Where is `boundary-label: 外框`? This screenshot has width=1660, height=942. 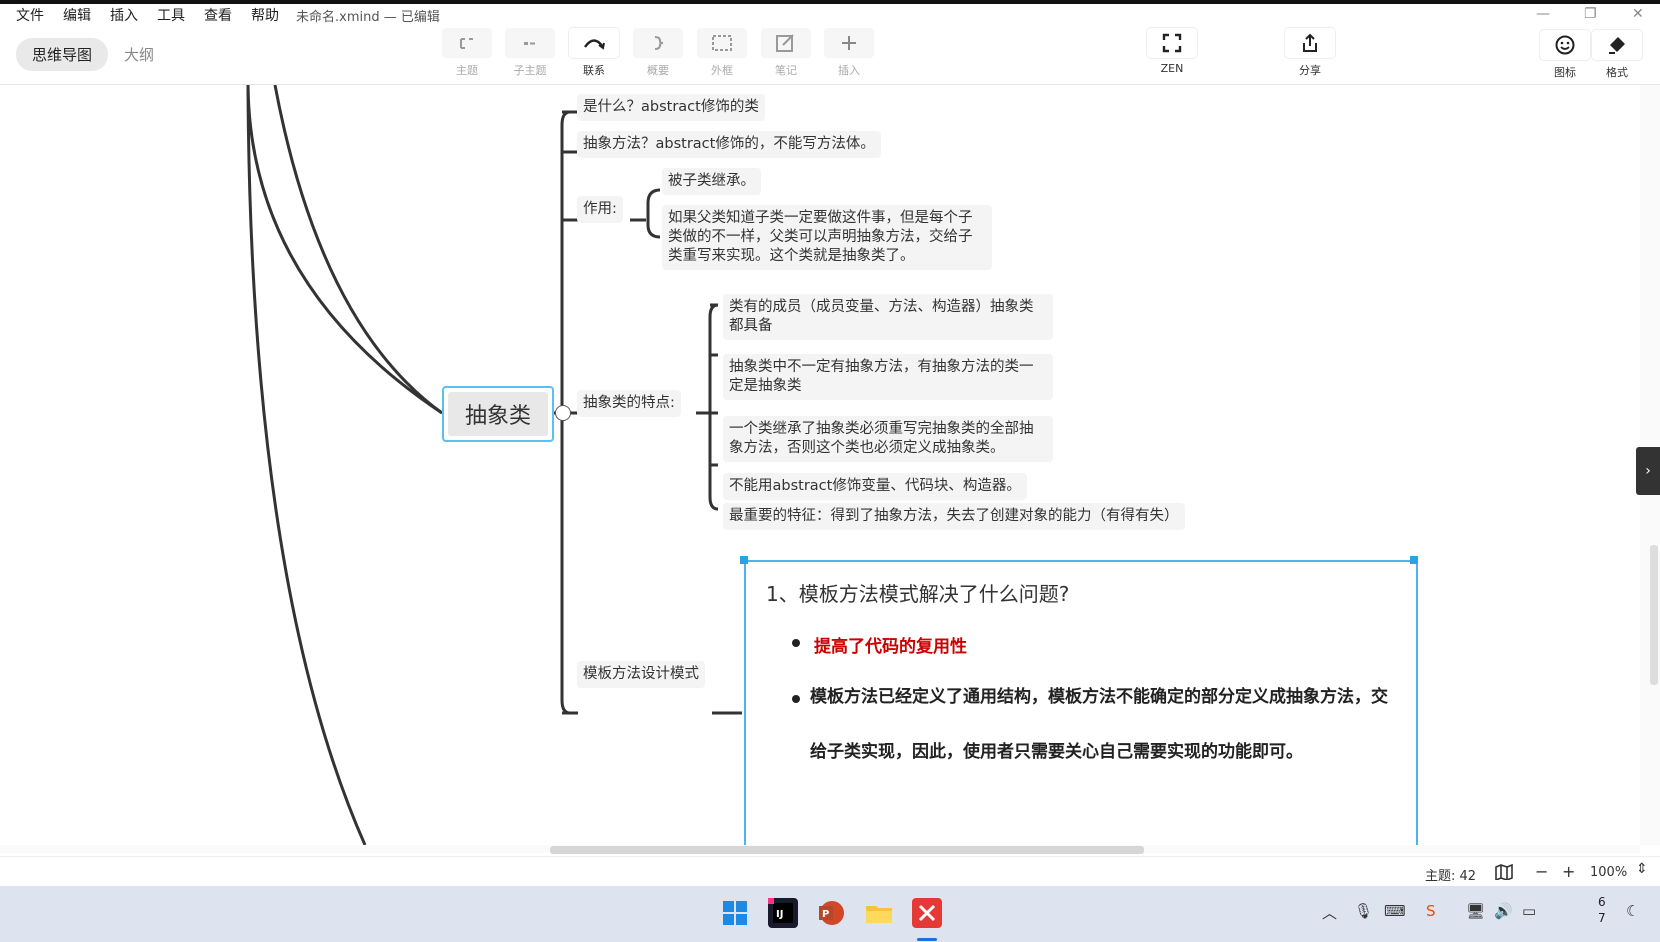
boundary-label: 外框 is located at coordinates (722, 70).